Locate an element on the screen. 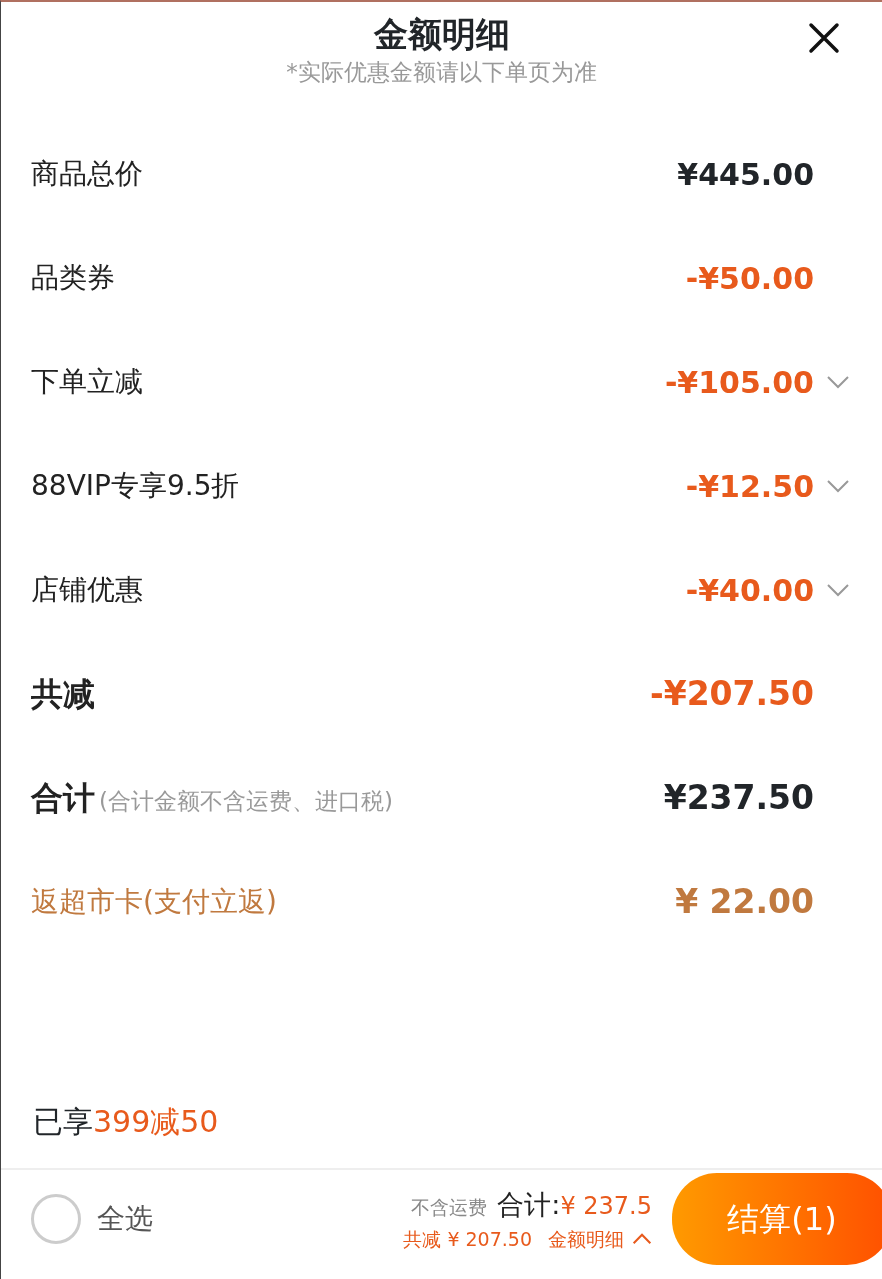  row-label: 店铺优惠 is located at coordinates (87, 590).